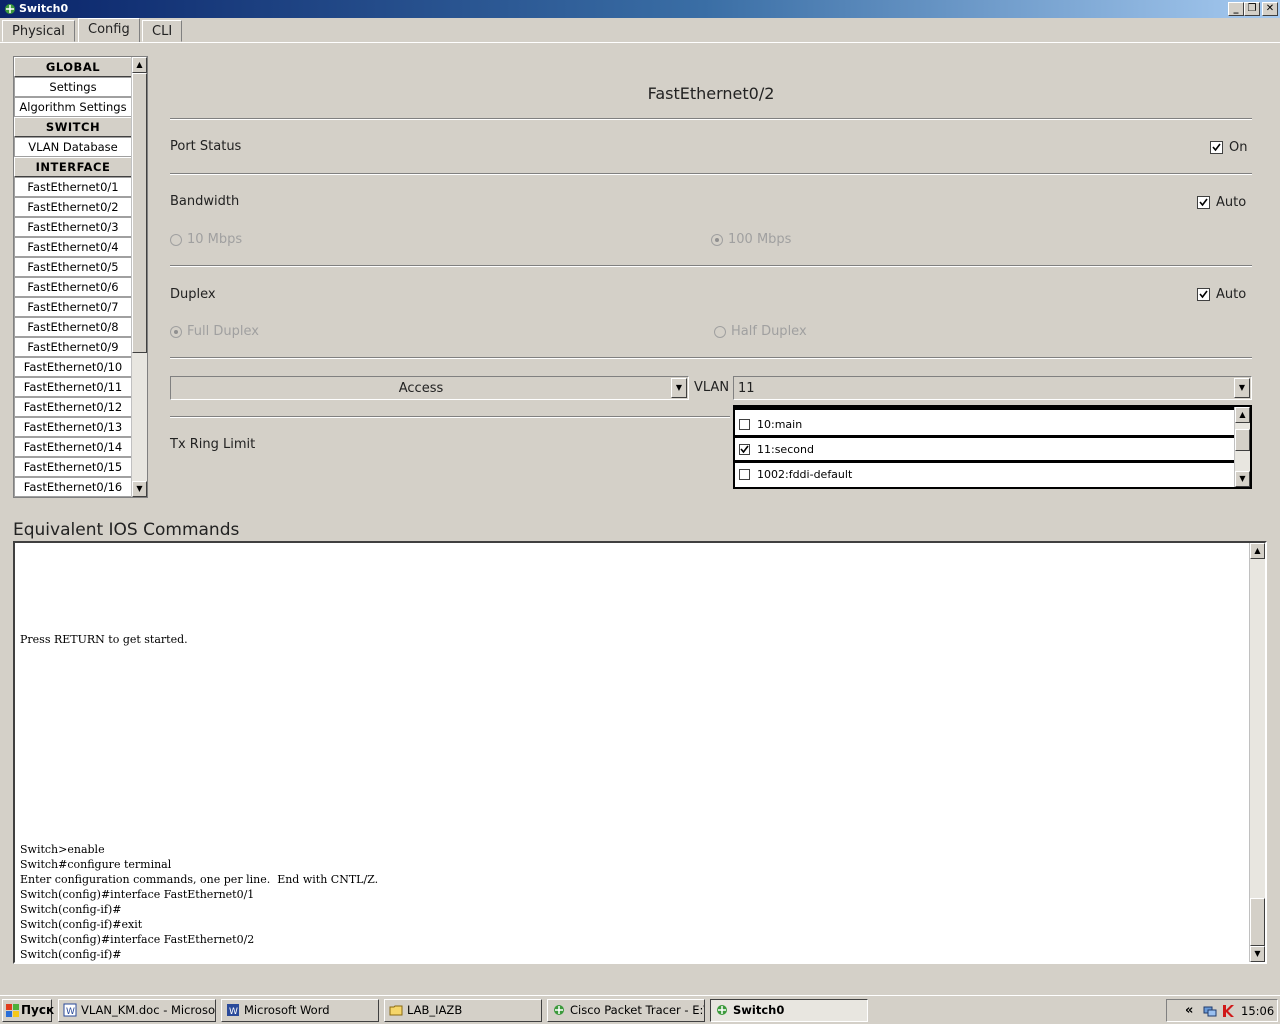 The height and width of the screenshot is (1024, 1280). Describe the element at coordinates (1221, 294) in the screenshot. I see `duplex-auto-checkbox: Auto` at that location.